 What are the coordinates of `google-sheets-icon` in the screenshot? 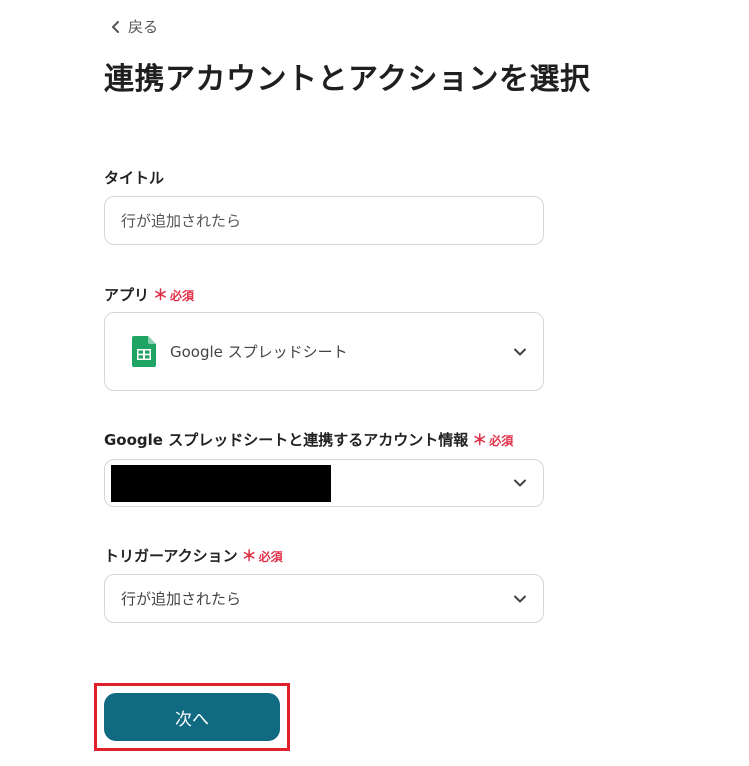 It's located at (144, 351).